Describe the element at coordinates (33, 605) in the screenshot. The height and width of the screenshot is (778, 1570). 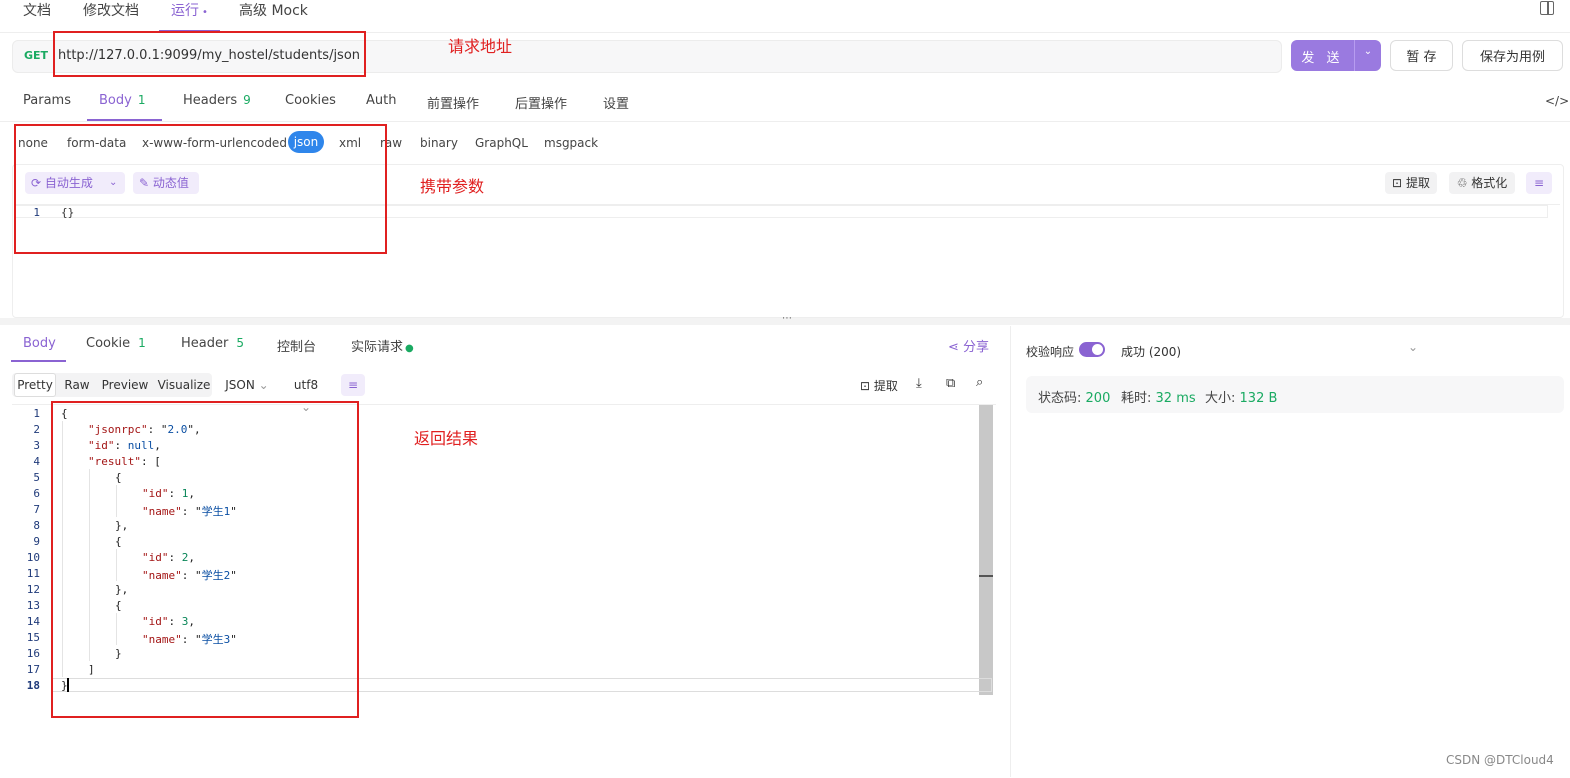
I see `line-number: 13` at that location.